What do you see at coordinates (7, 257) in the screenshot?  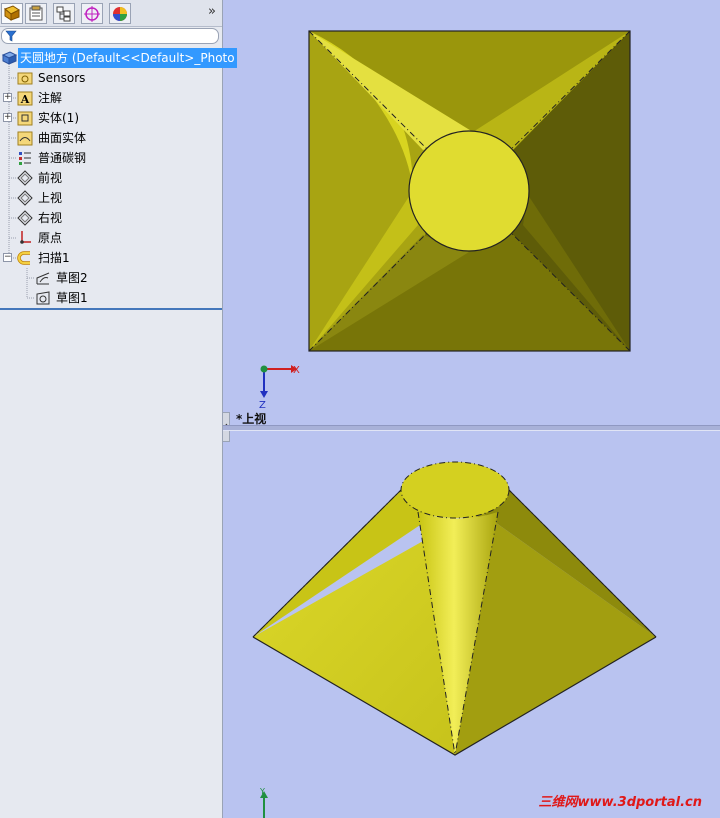 I see `collapse-toggle: −` at bounding box center [7, 257].